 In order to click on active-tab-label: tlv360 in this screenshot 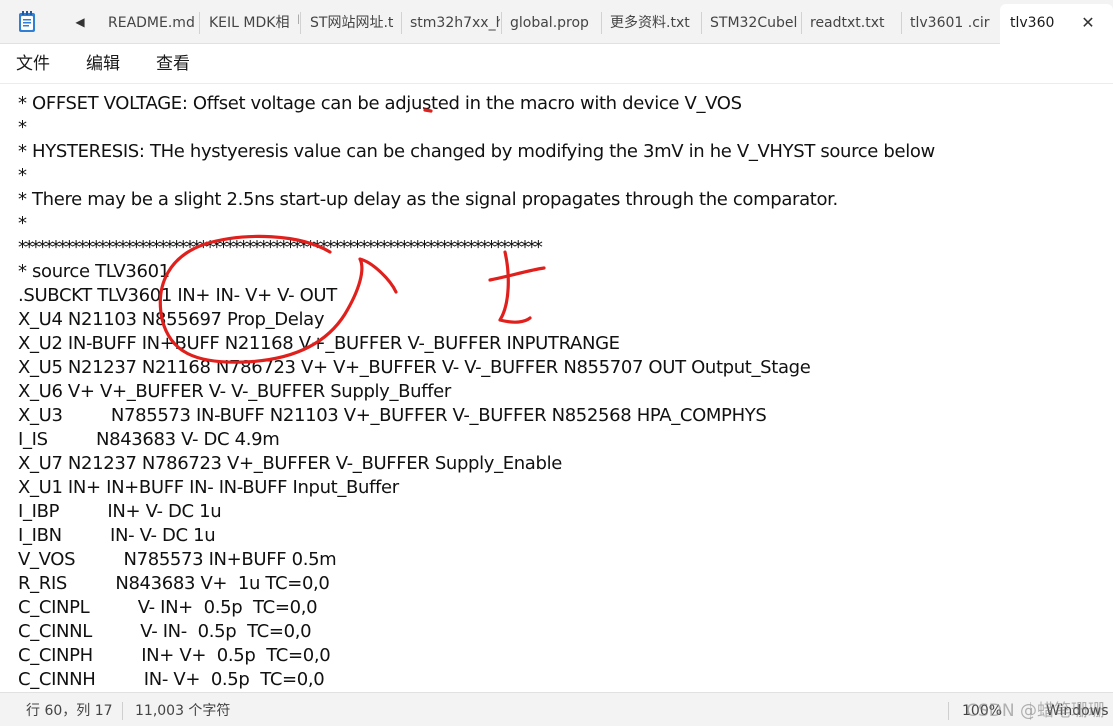, I will do `click(1032, 23)`.